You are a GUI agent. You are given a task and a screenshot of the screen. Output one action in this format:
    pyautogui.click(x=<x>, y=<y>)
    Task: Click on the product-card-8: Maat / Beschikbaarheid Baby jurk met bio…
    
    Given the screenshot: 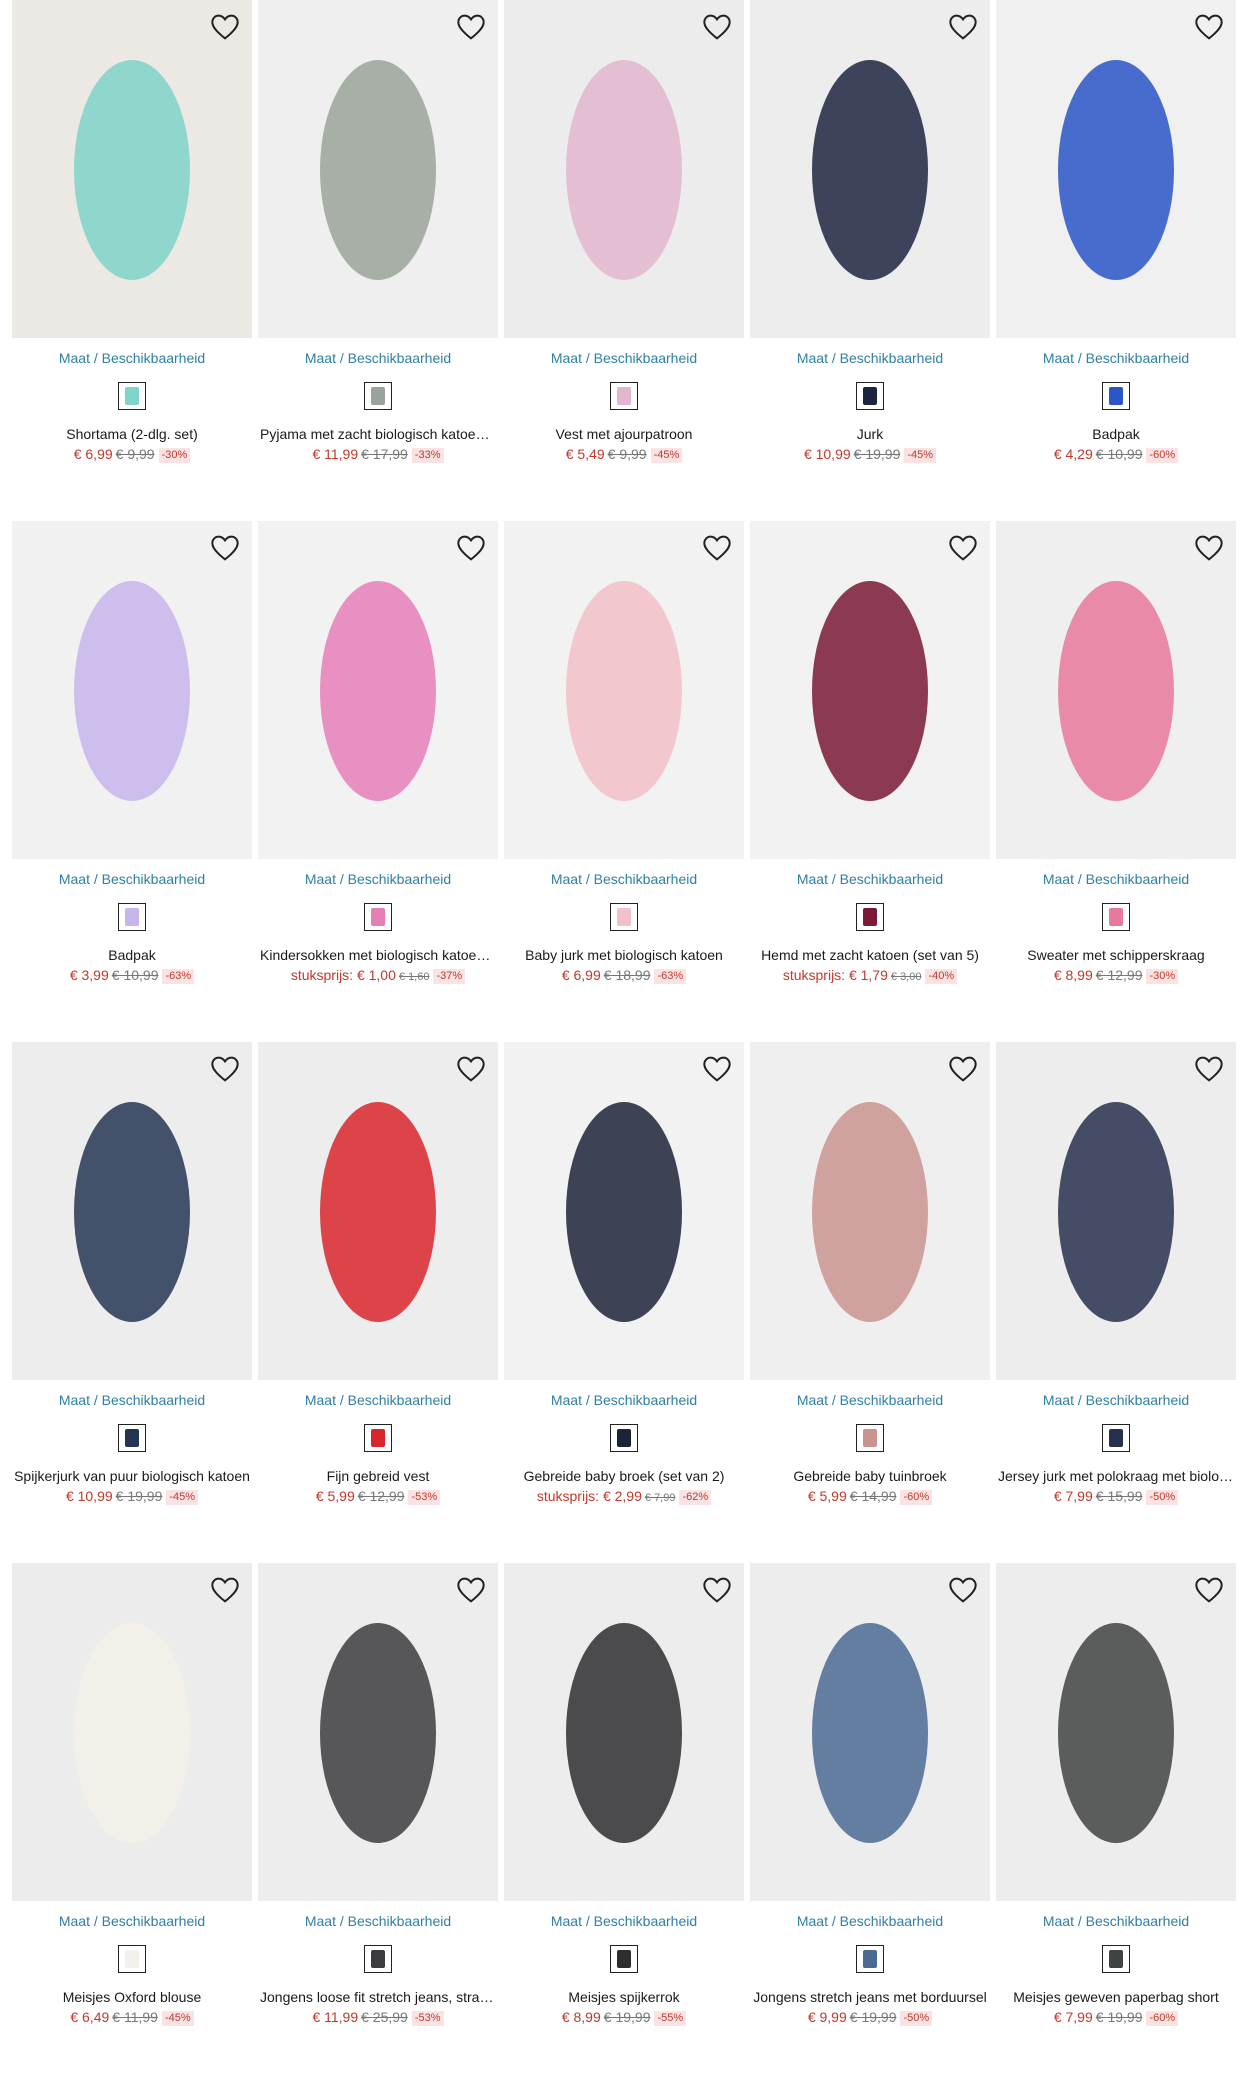 What is the action you would take?
    pyautogui.click(x=624, y=781)
    